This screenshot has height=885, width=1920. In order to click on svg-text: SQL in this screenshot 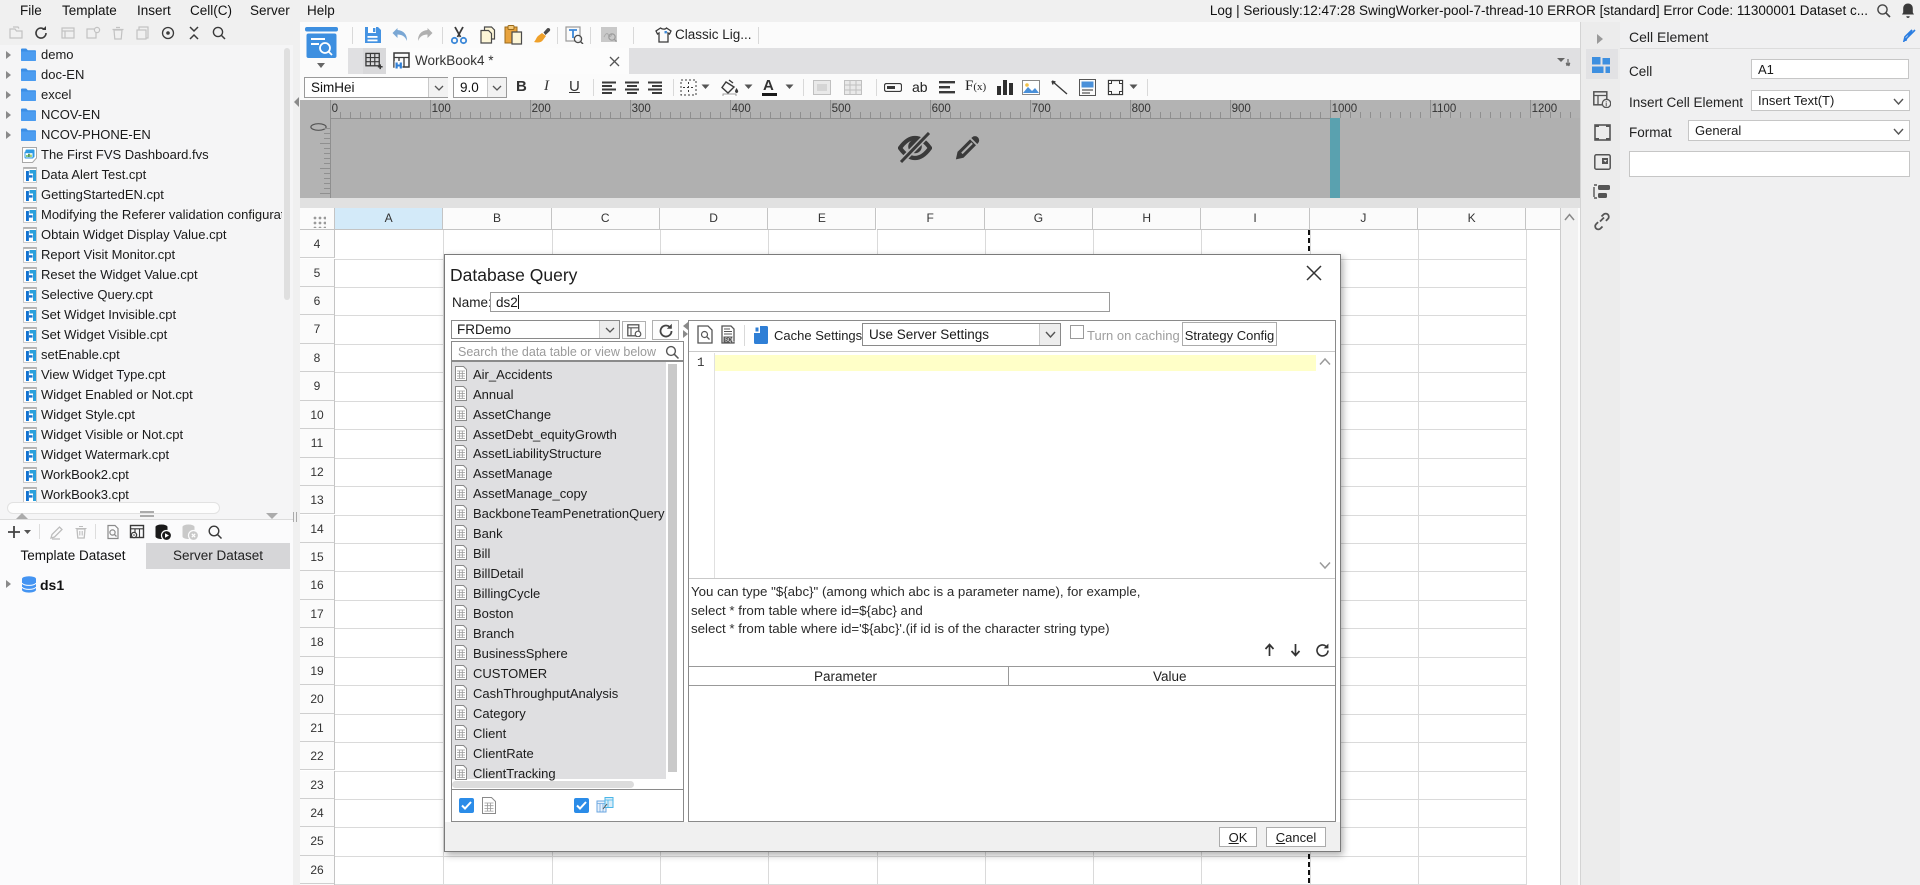, I will do `click(730, 341)`.